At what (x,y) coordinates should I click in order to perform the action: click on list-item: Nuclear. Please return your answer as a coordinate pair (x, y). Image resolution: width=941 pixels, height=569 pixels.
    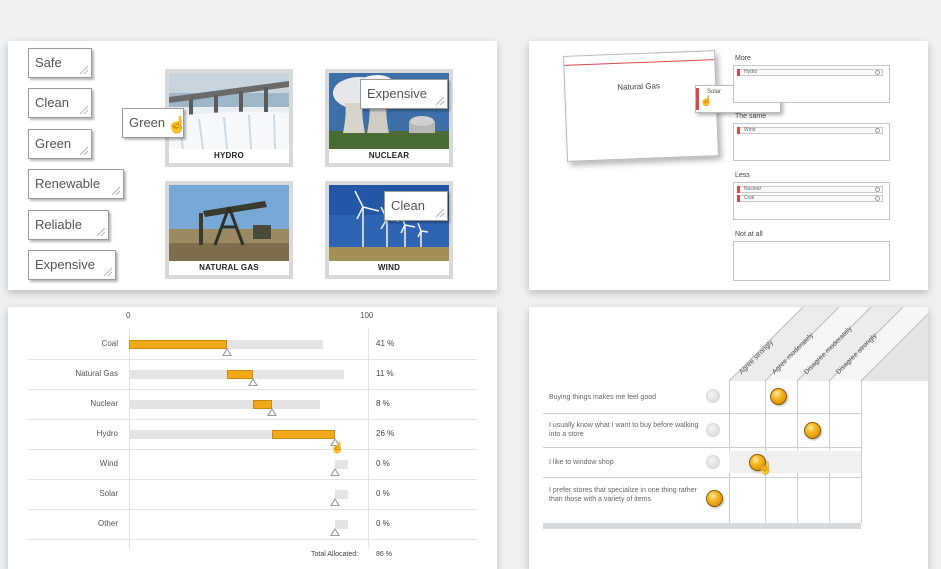
    Looking at the image, I should click on (810, 189).